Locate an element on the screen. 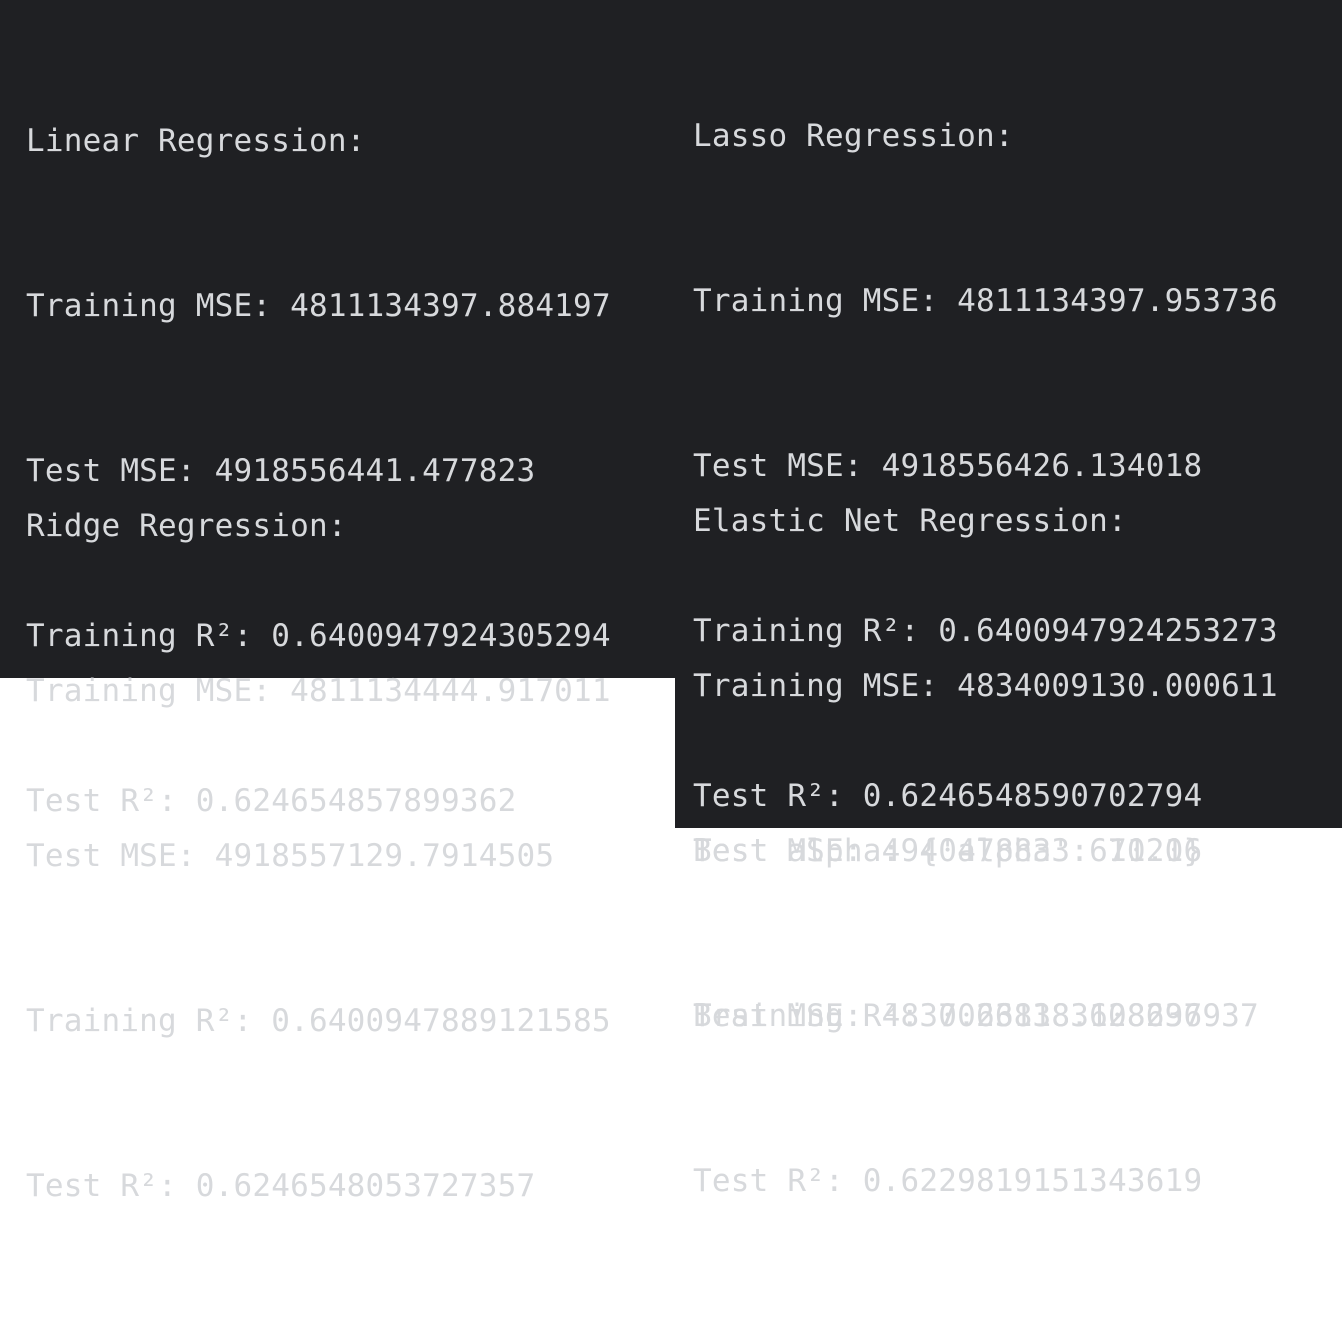 This screenshot has width=1342, height=1324. elastic-training-mse: Training MSE: 4834009130.000611 is located at coordinates (985, 686).